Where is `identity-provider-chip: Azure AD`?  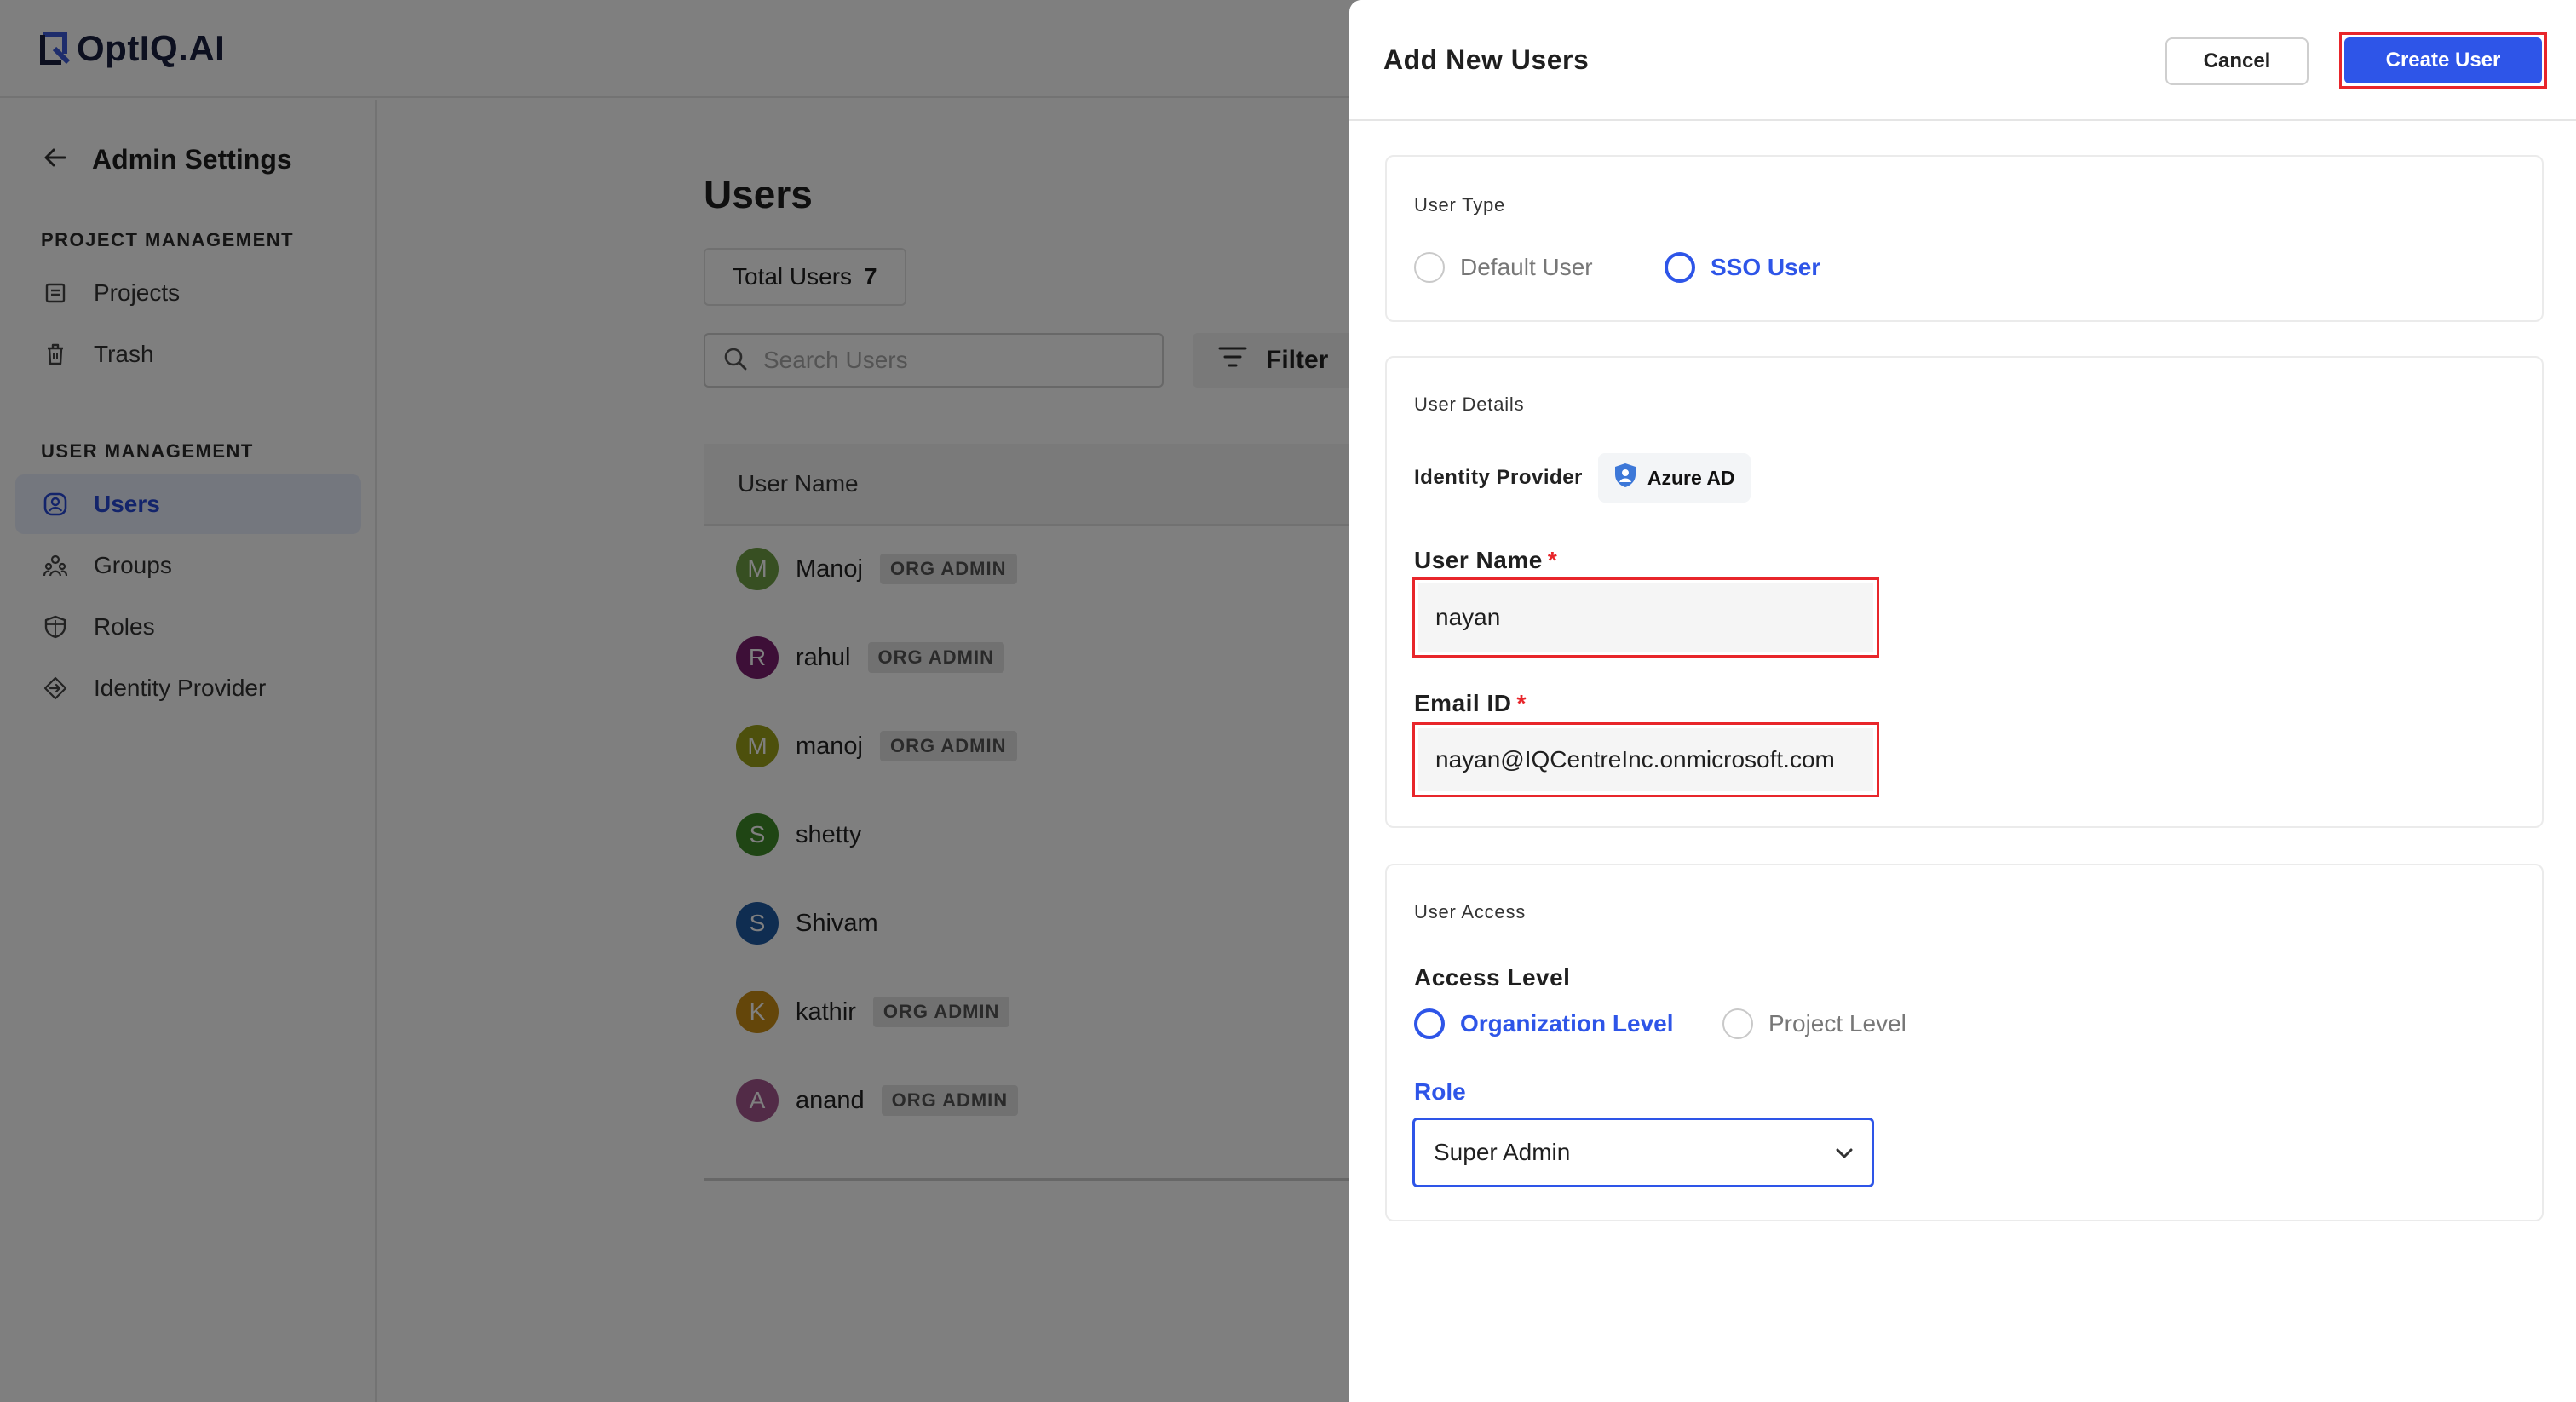
identity-provider-chip: Azure AD is located at coordinates (1674, 478).